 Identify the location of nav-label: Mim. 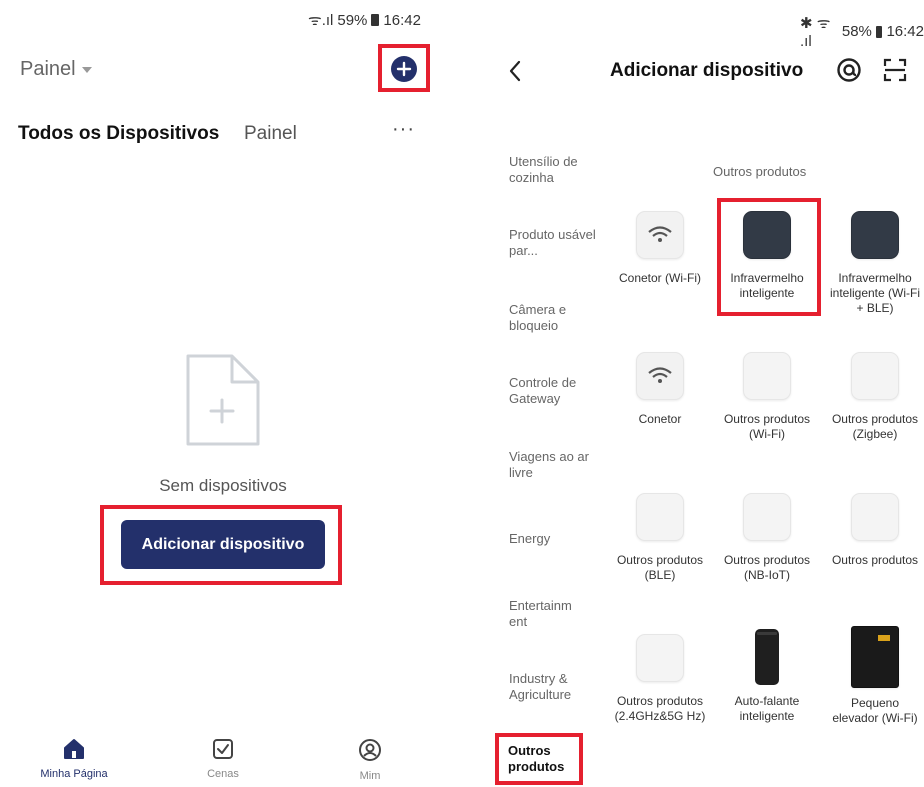
(370, 776).